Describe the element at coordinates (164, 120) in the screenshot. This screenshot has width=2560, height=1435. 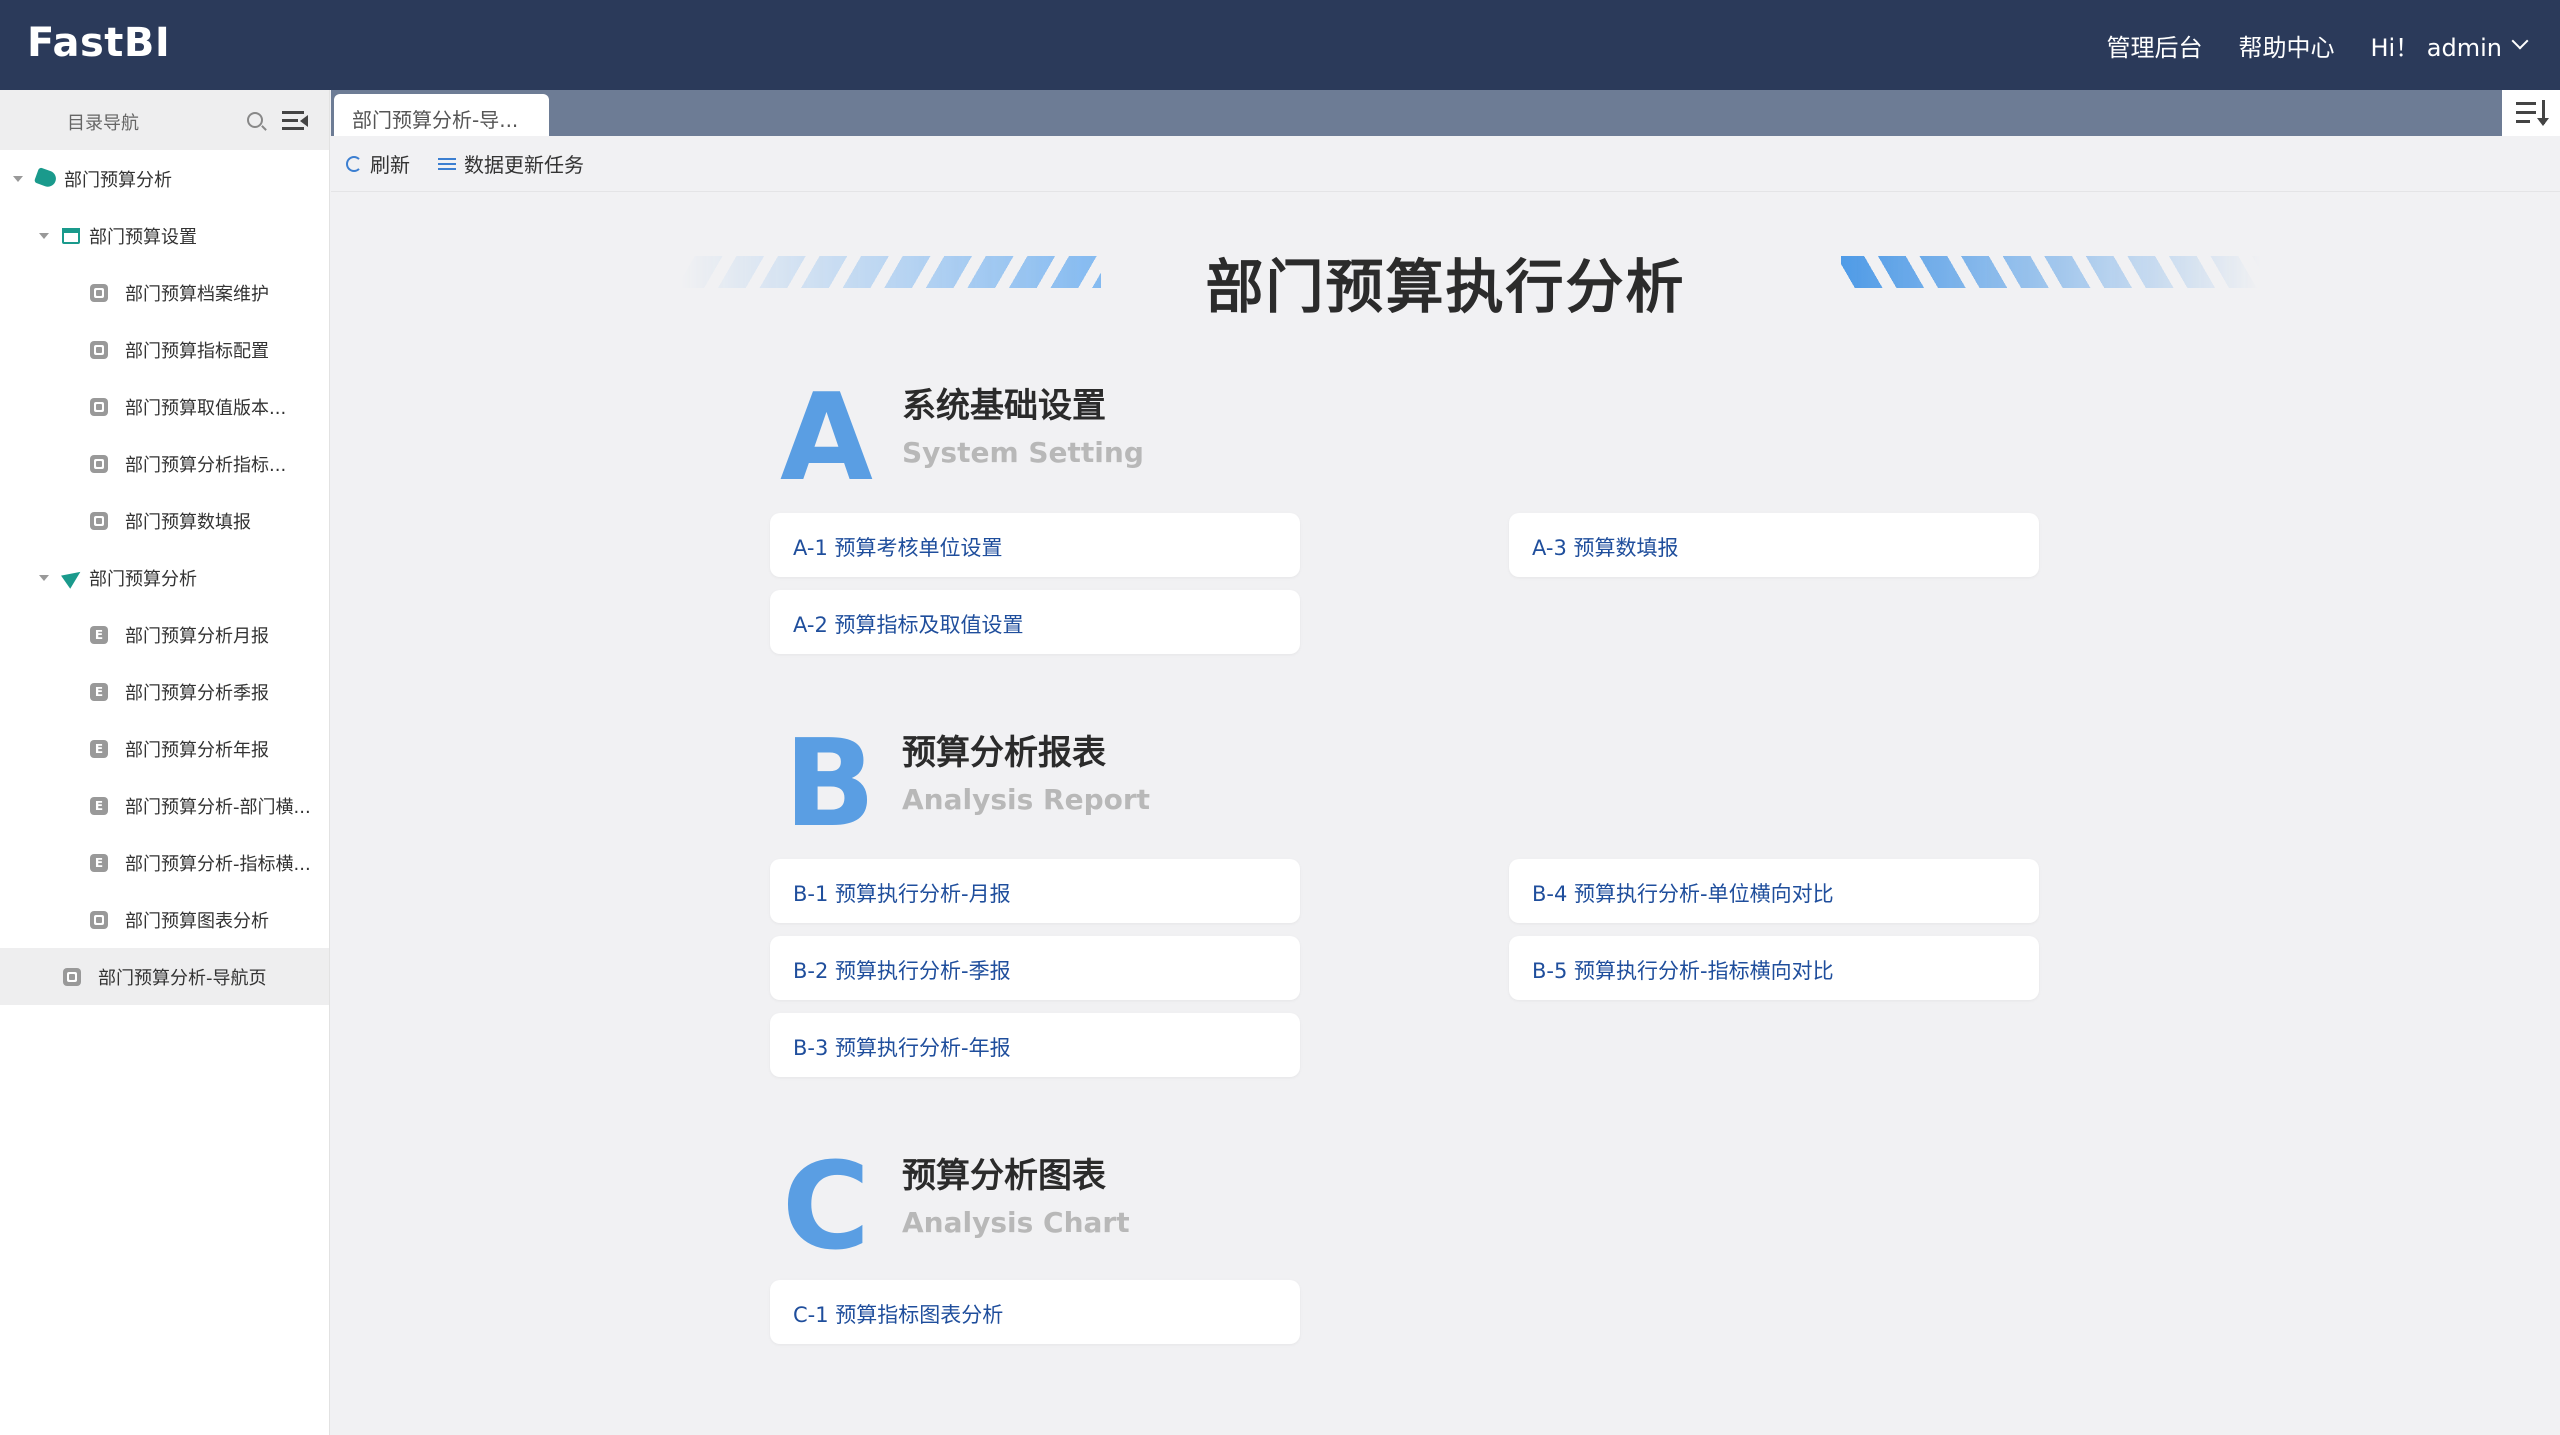
I see `sidebar-header: 目录导航` at that location.